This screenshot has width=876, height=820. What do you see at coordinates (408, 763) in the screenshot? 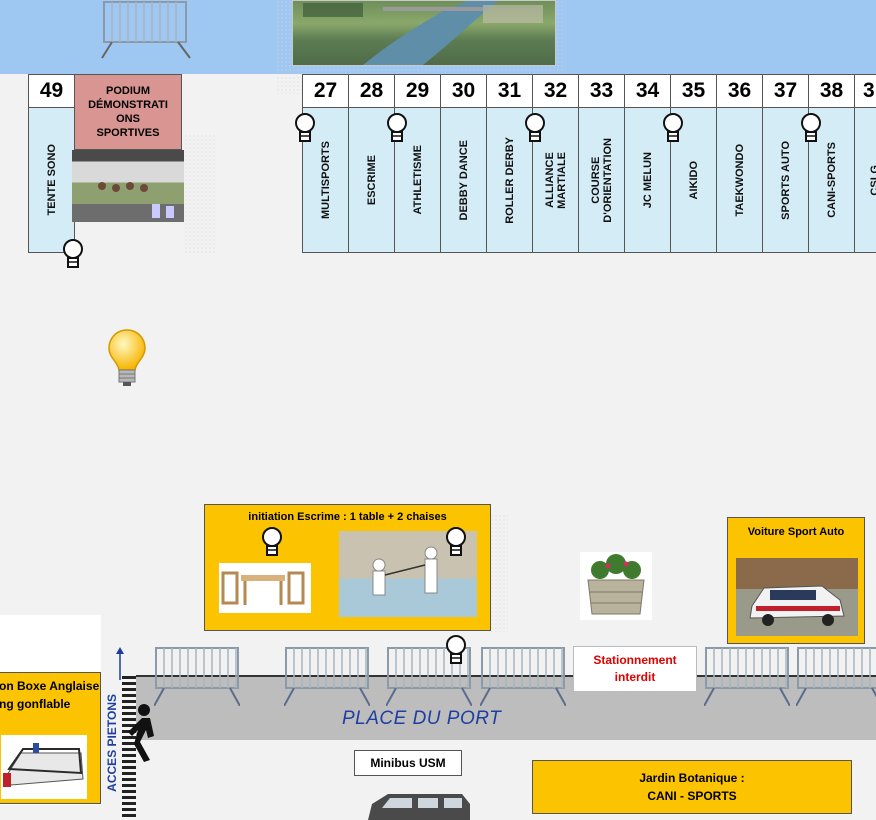
I see `minibus-label: Minibus USM` at bounding box center [408, 763].